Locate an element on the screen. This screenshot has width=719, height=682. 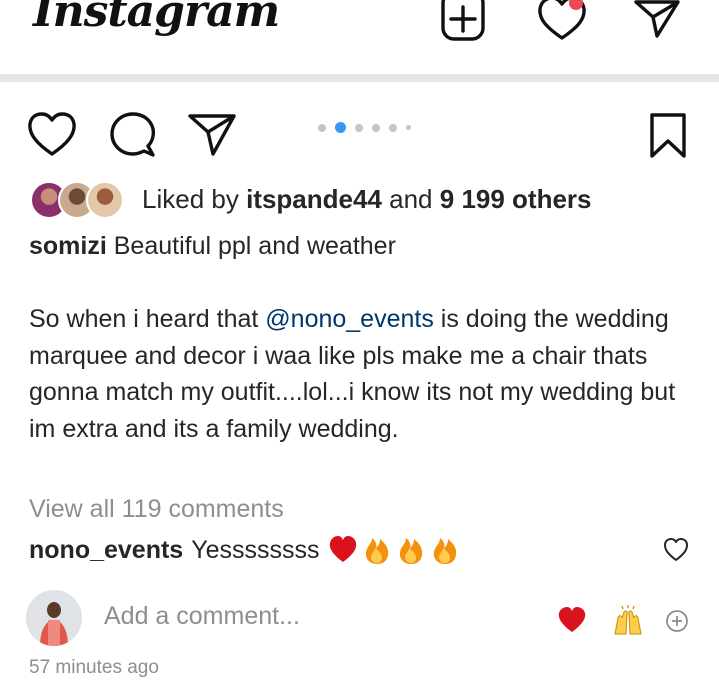
top-bar: Instagram is located at coordinates (359, 38).